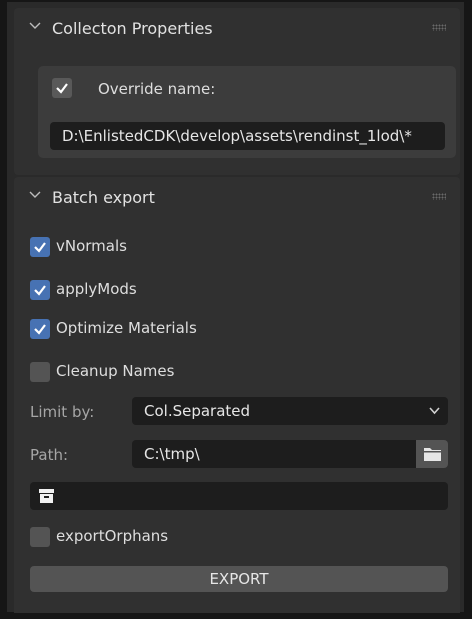 This screenshot has width=472, height=619. Describe the element at coordinates (112, 536) in the screenshot. I see `export-orphans-label: exportOrphans` at that location.